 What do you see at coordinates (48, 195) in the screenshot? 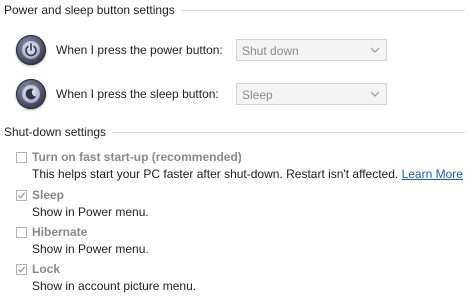
I see `sleep-option-title: Sleep` at bounding box center [48, 195].